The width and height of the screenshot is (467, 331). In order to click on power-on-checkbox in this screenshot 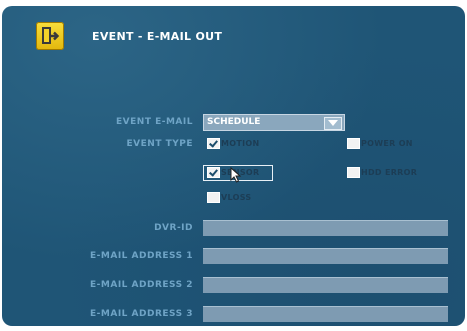, I will do `click(353, 143)`.